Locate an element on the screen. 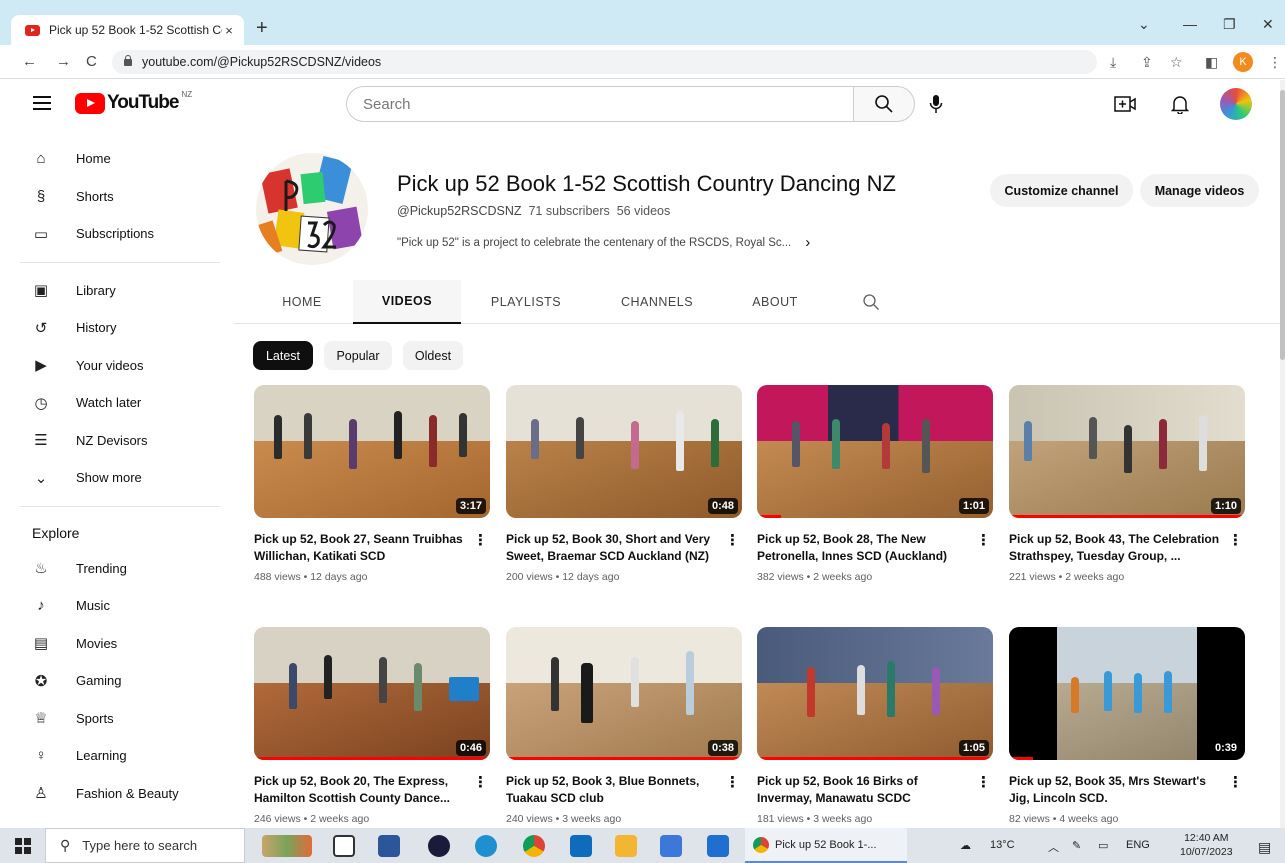 The height and width of the screenshot is (863, 1285). video-thumbnail: 0:46 is located at coordinates (372, 693).